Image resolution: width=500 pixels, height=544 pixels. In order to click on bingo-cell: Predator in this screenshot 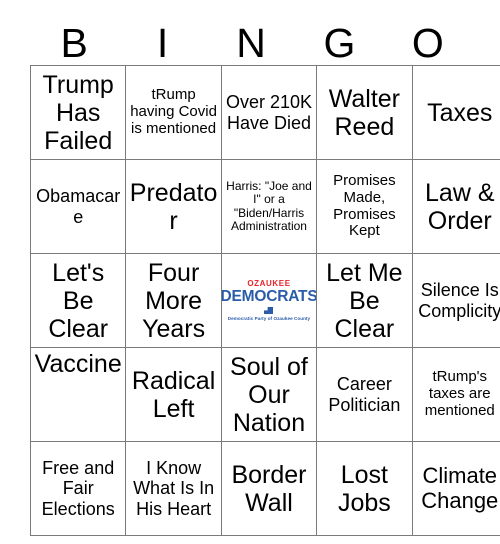, I will do `click(173, 206)`.